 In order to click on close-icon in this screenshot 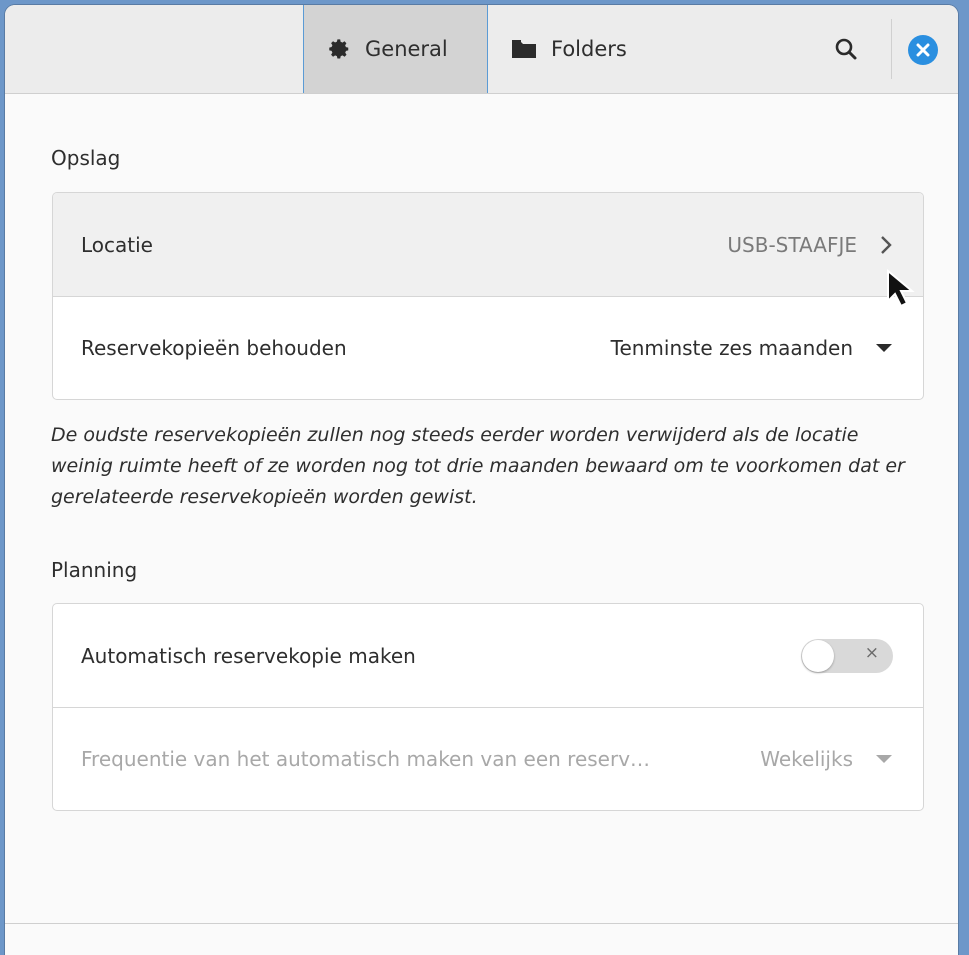, I will do `click(923, 50)`.